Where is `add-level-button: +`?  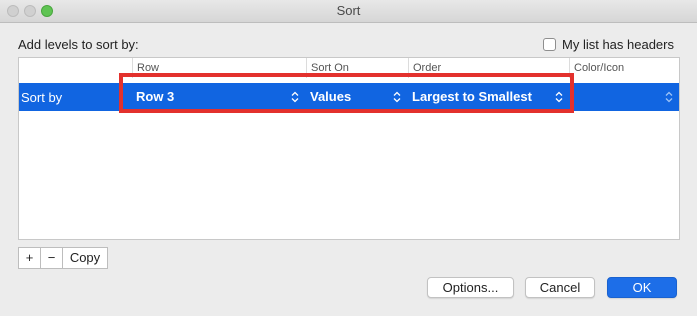 add-level-button: + is located at coordinates (30, 258).